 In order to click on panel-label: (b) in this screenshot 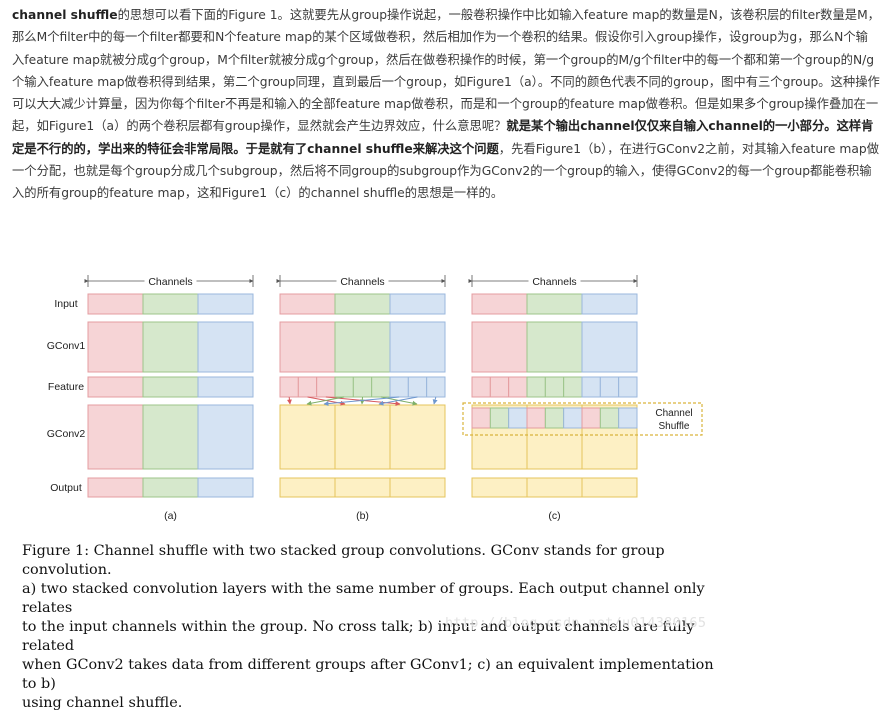, I will do `click(362, 516)`.